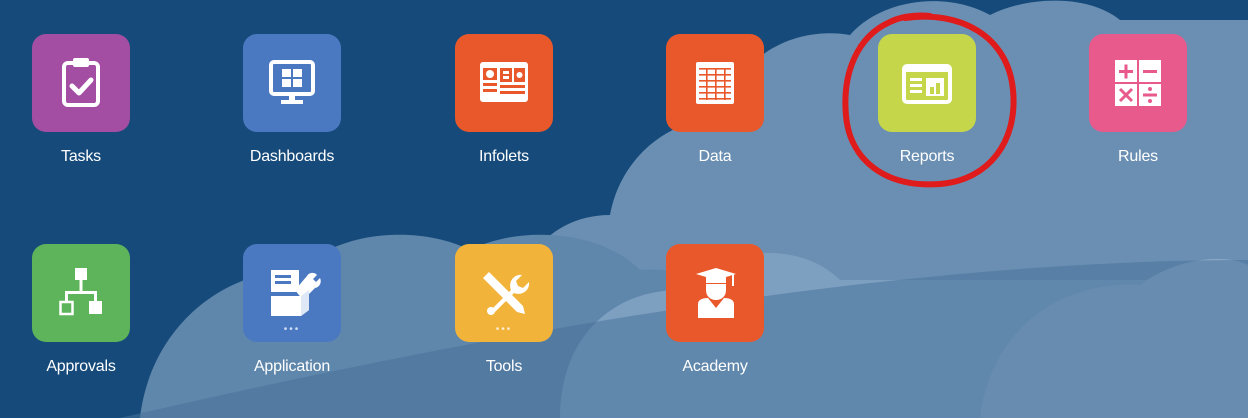  I want to click on tile-tasks: Tasks, so click(81, 114).